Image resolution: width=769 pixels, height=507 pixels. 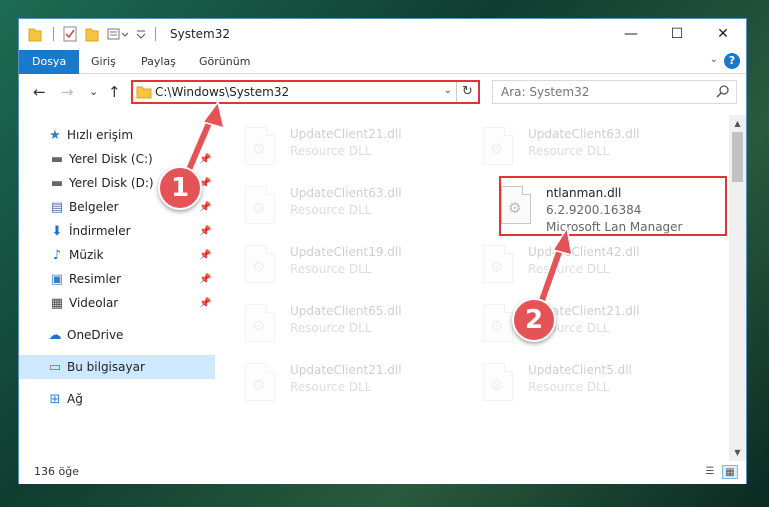 What do you see at coordinates (737, 288) in the screenshot?
I see `vertical-scrollbar: ▲ ▼` at bounding box center [737, 288].